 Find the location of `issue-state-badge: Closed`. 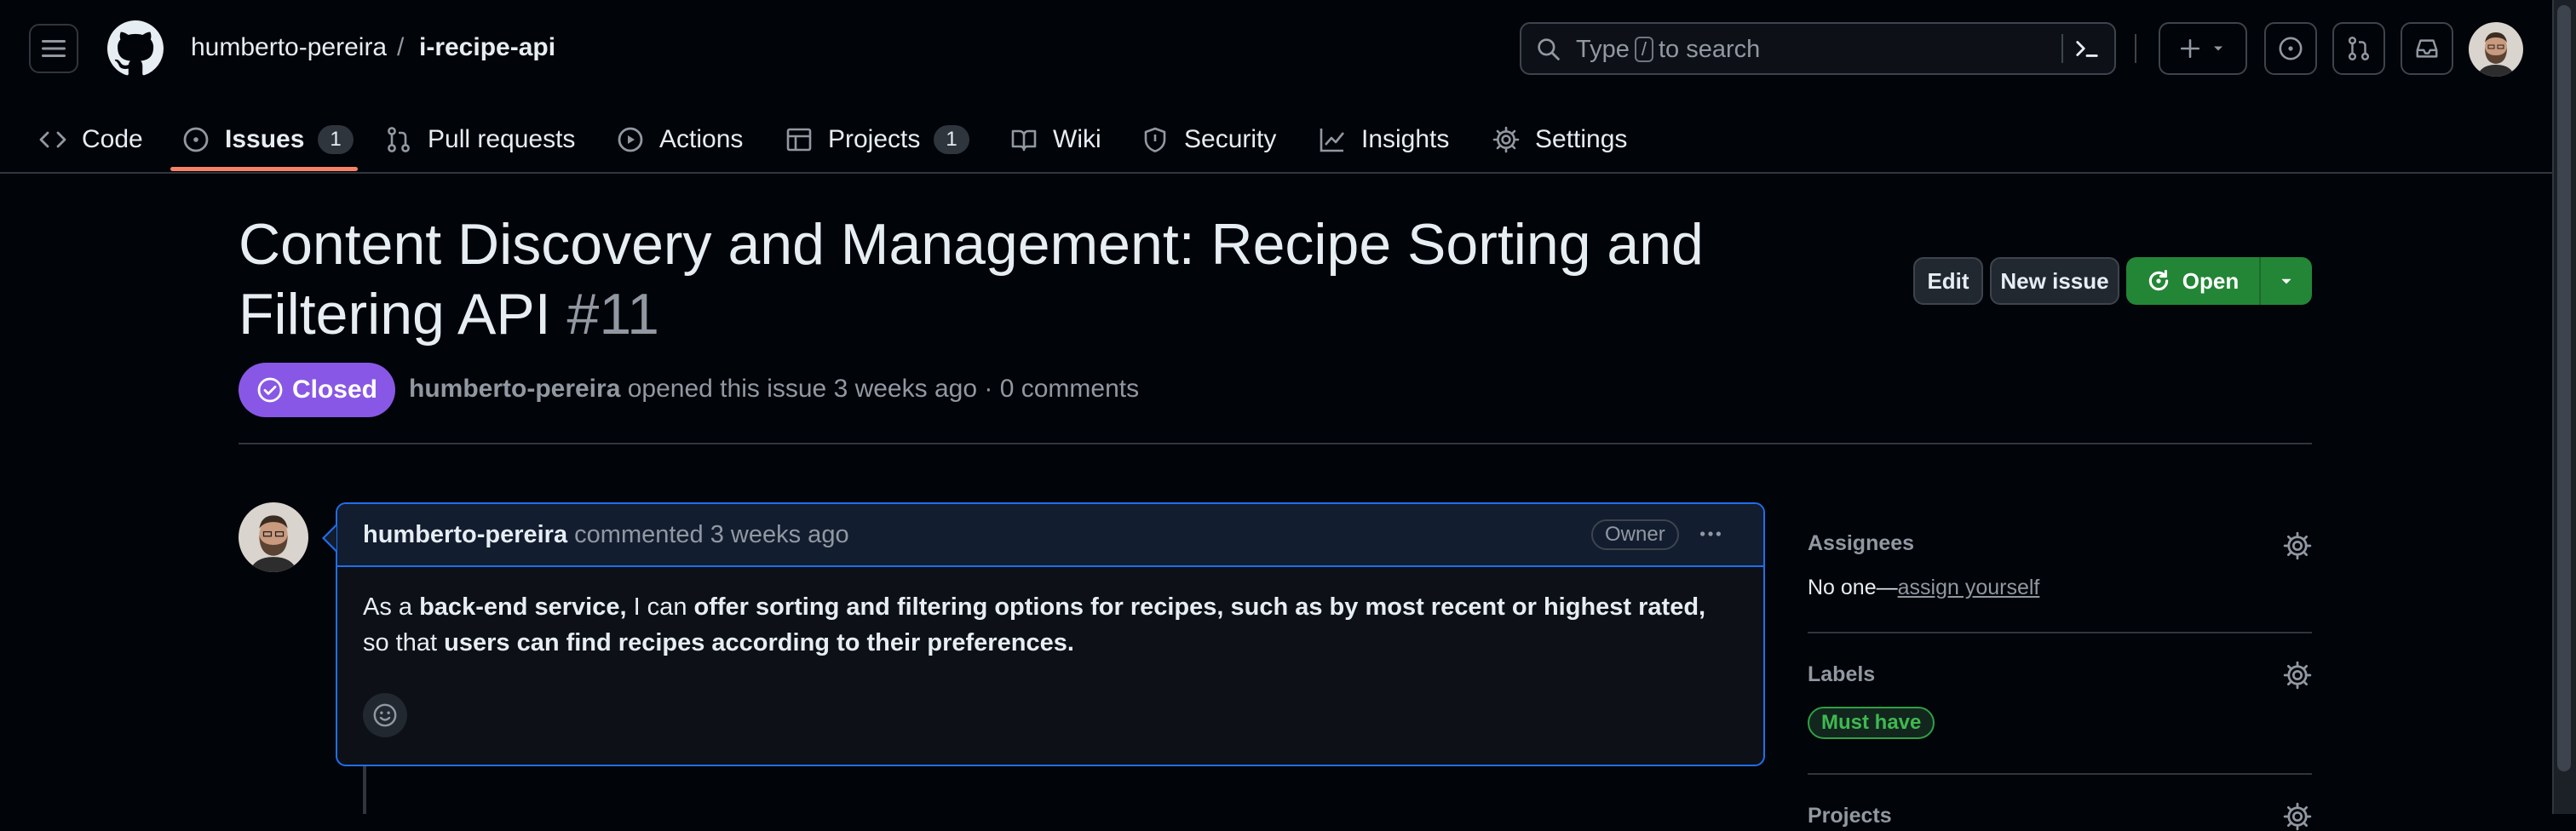

issue-state-badge: Closed is located at coordinates (317, 390).